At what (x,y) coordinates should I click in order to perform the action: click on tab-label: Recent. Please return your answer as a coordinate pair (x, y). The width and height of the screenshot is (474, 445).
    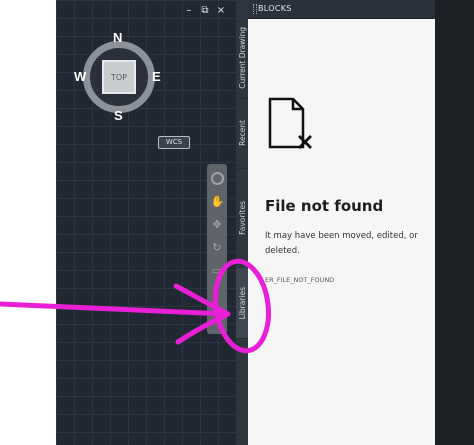
    Looking at the image, I should click on (242, 133).